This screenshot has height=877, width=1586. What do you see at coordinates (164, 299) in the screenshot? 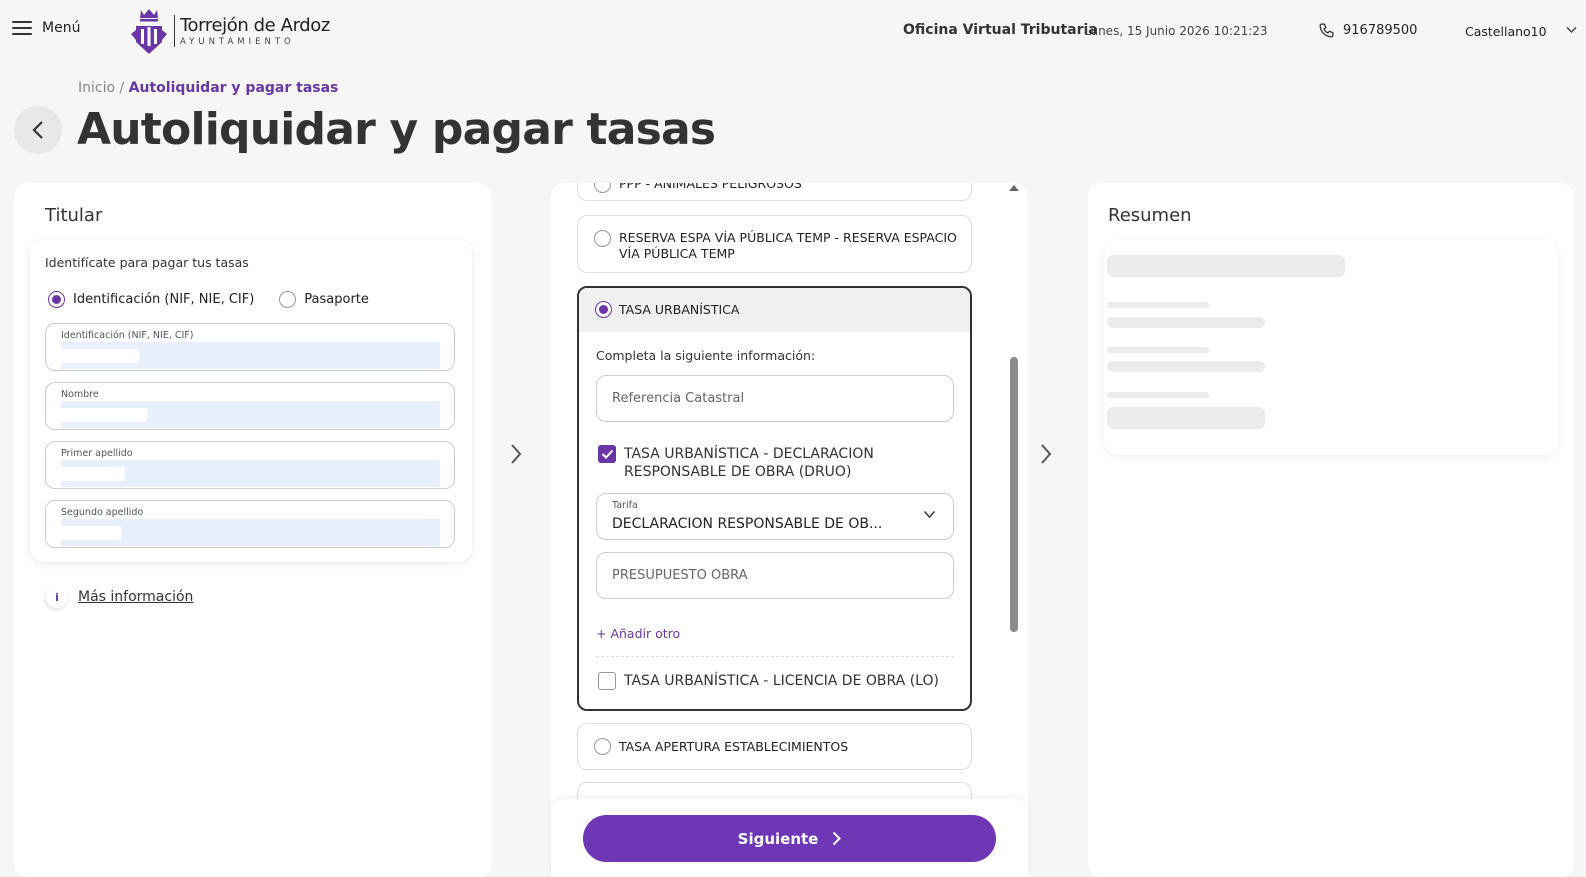
I see `radio-nif-label: Identificación (NIF, NIE, CIF)` at bounding box center [164, 299].